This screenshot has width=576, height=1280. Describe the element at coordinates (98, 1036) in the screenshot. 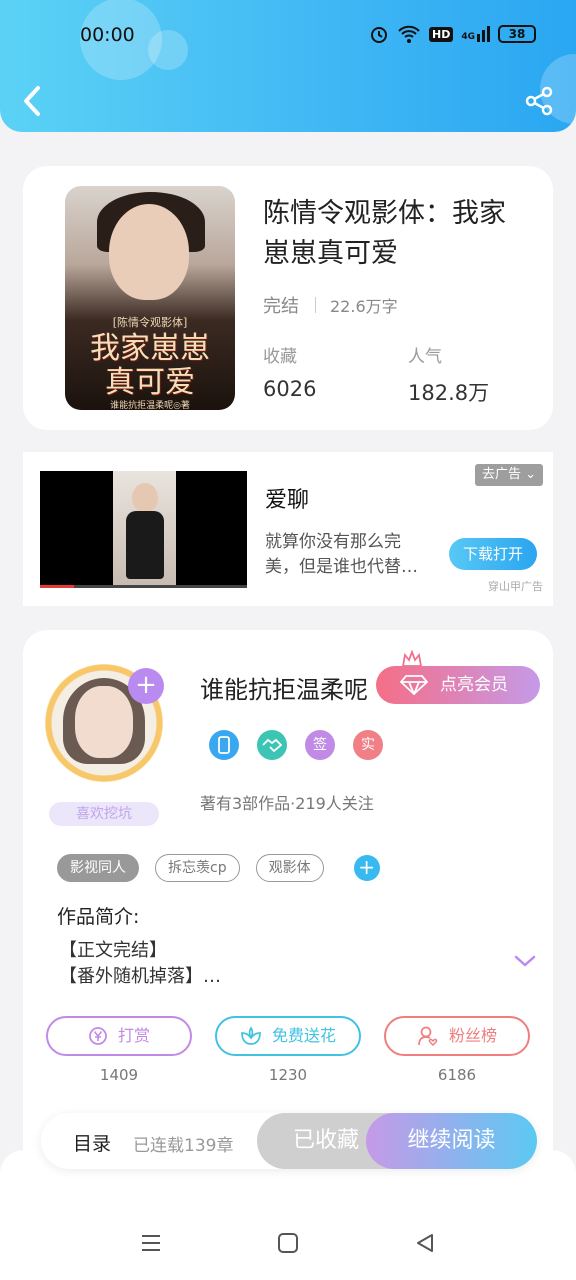

I see `yen-icon` at that location.